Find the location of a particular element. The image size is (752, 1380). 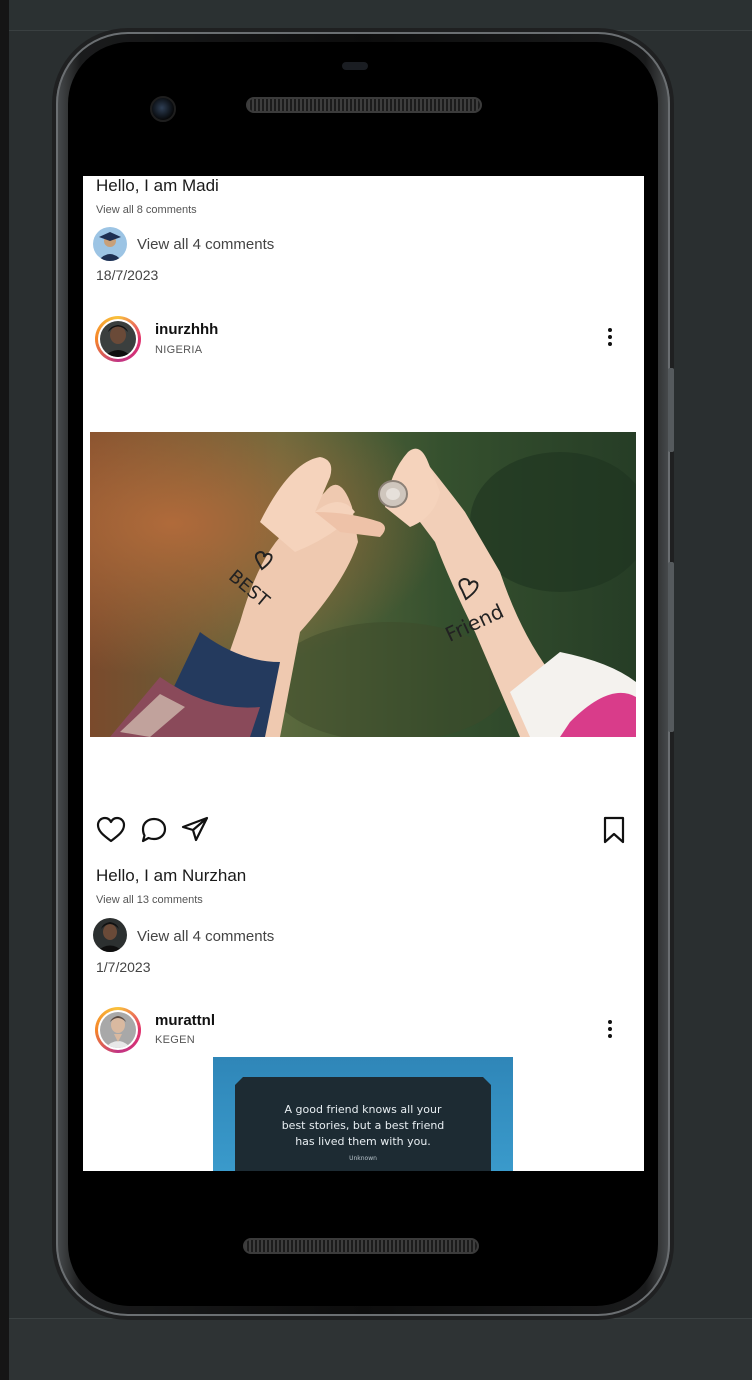

post-username: inurzhhh is located at coordinates (186, 329).